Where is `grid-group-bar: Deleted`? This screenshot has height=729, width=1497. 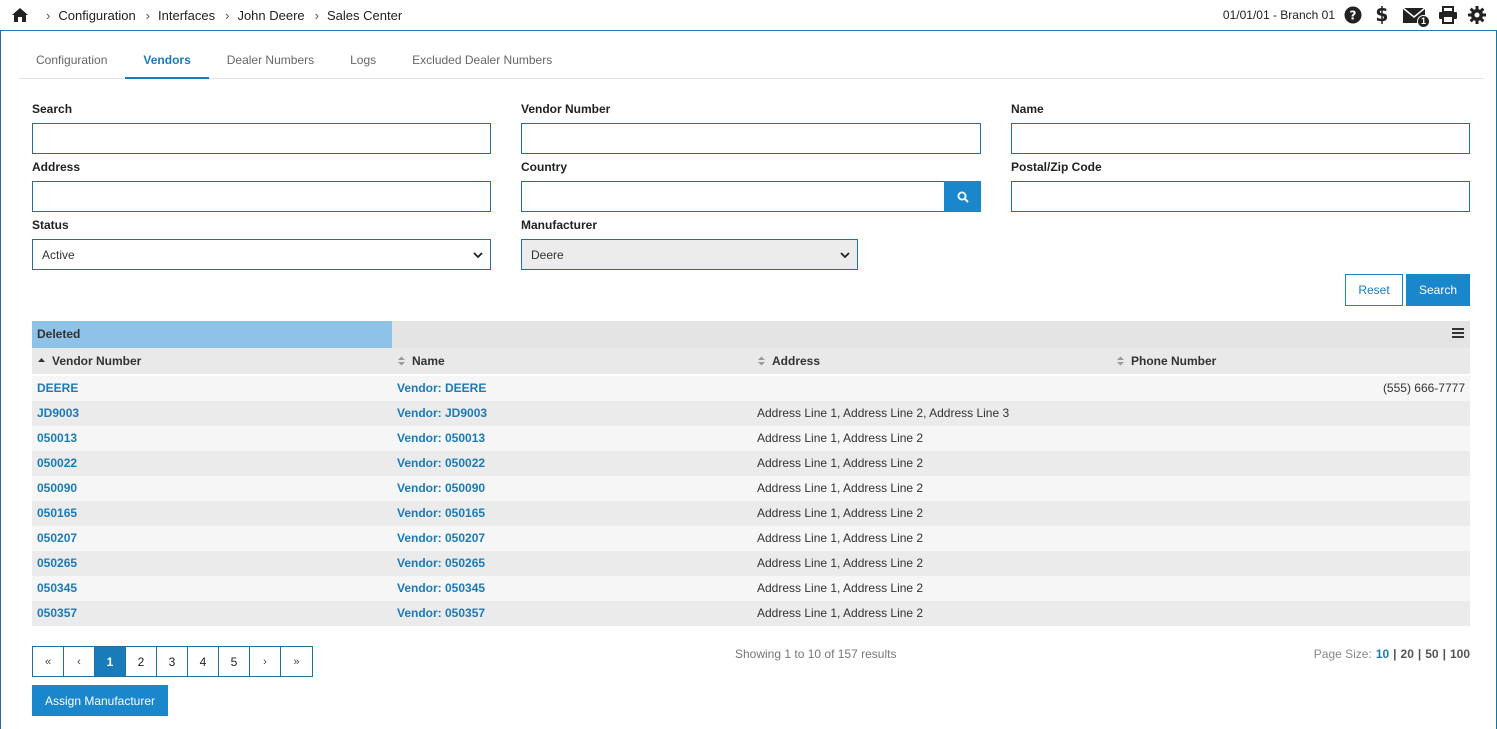
grid-group-bar: Deleted is located at coordinates (751, 334).